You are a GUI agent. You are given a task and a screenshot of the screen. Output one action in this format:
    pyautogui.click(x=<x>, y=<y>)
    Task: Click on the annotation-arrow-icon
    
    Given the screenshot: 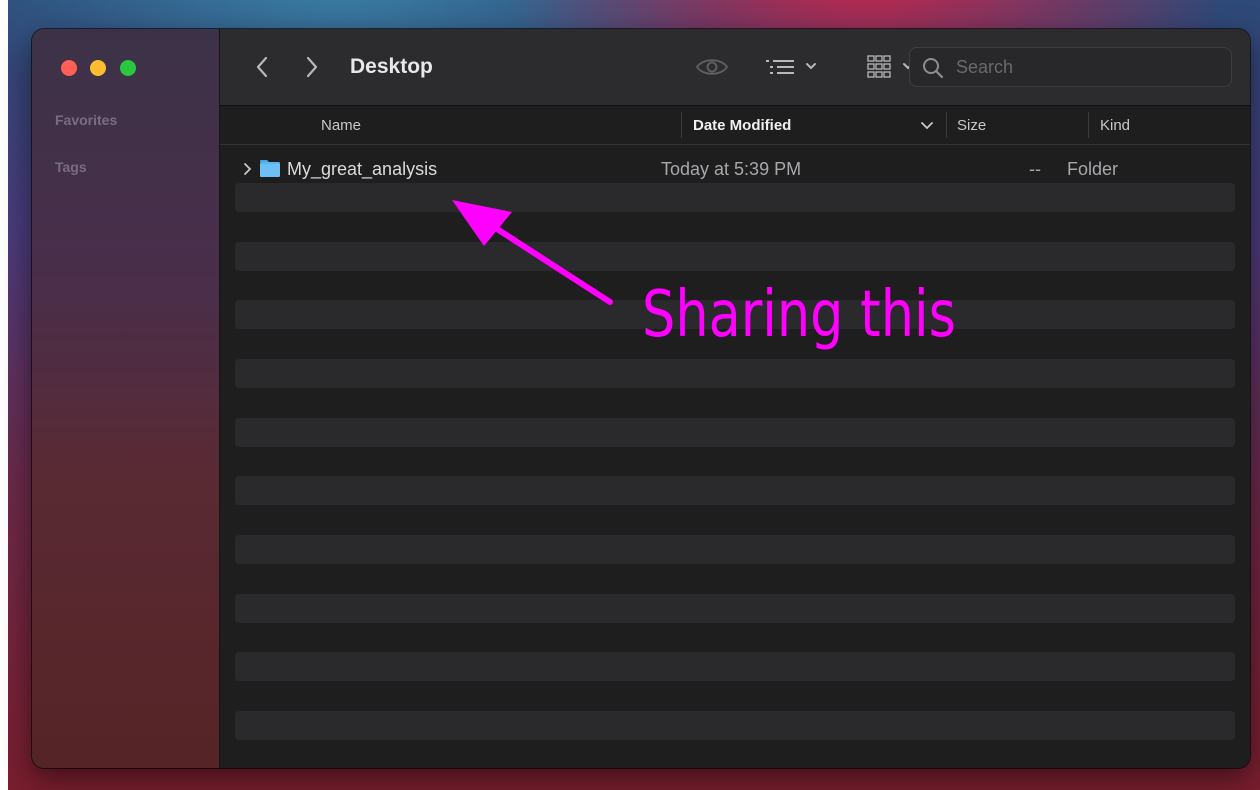 What is the action you would take?
    pyautogui.click(x=532, y=252)
    